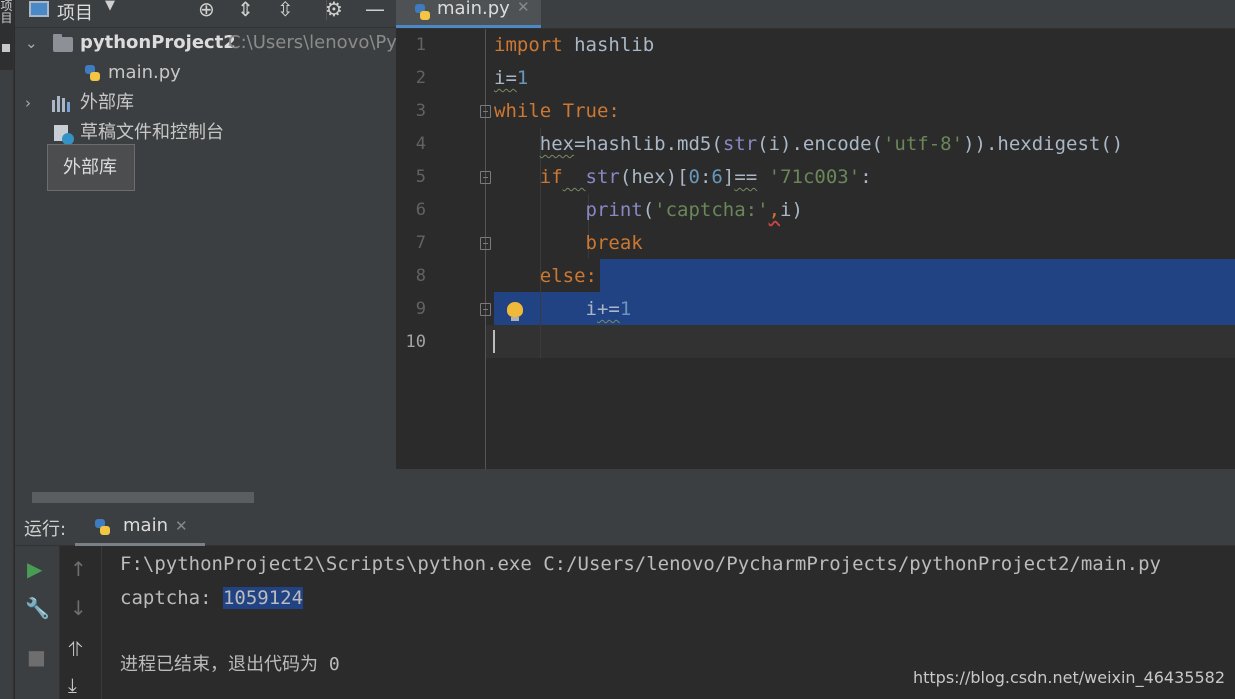 The image size is (1235, 699). Describe the element at coordinates (37, 622) in the screenshot. I see `run-toolbar-primary: ▶ 🔧 ■` at that location.